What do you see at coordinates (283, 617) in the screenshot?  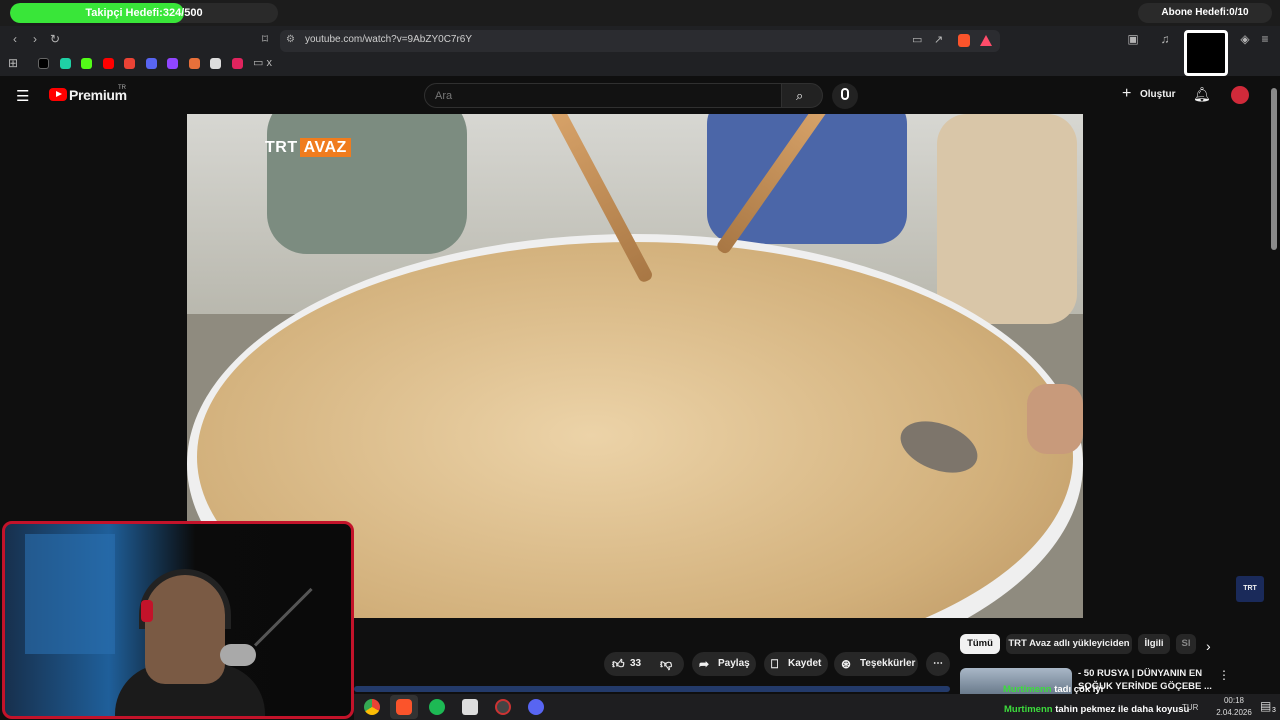 I see `mic-arm` at bounding box center [283, 617].